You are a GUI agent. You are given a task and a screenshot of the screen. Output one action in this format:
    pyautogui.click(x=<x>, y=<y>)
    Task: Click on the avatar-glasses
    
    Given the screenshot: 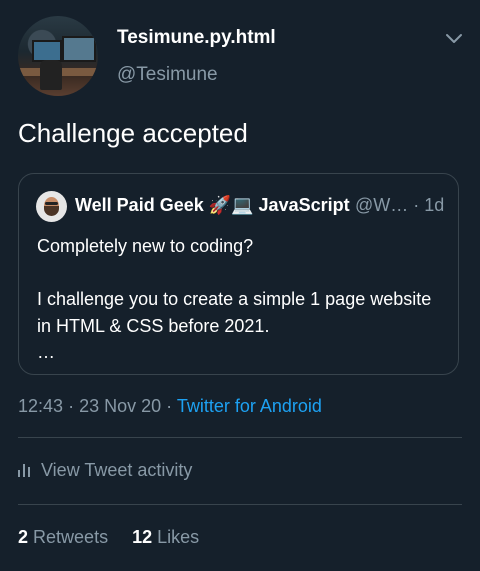 What is the action you would take?
    pyautogui.click(x=51, y=203)
    